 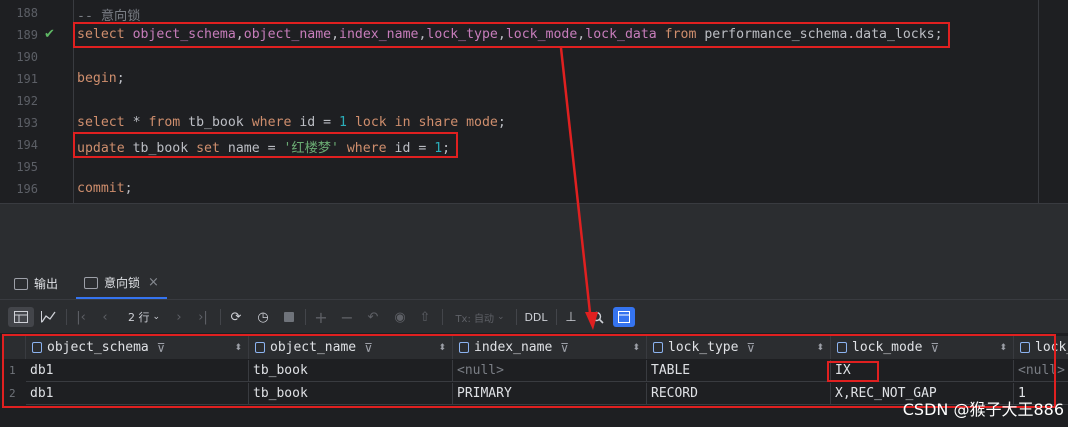 I want to click on code-token: name =, so click(x=251, y=148).